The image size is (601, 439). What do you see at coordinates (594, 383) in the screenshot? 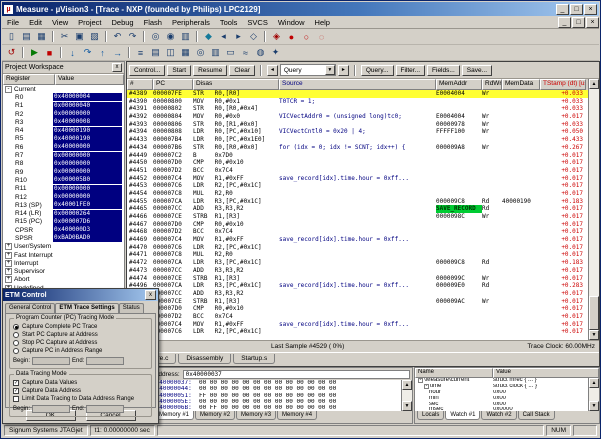
I see `scroll-up-icon: ▲` at bounding box center [594, 383].